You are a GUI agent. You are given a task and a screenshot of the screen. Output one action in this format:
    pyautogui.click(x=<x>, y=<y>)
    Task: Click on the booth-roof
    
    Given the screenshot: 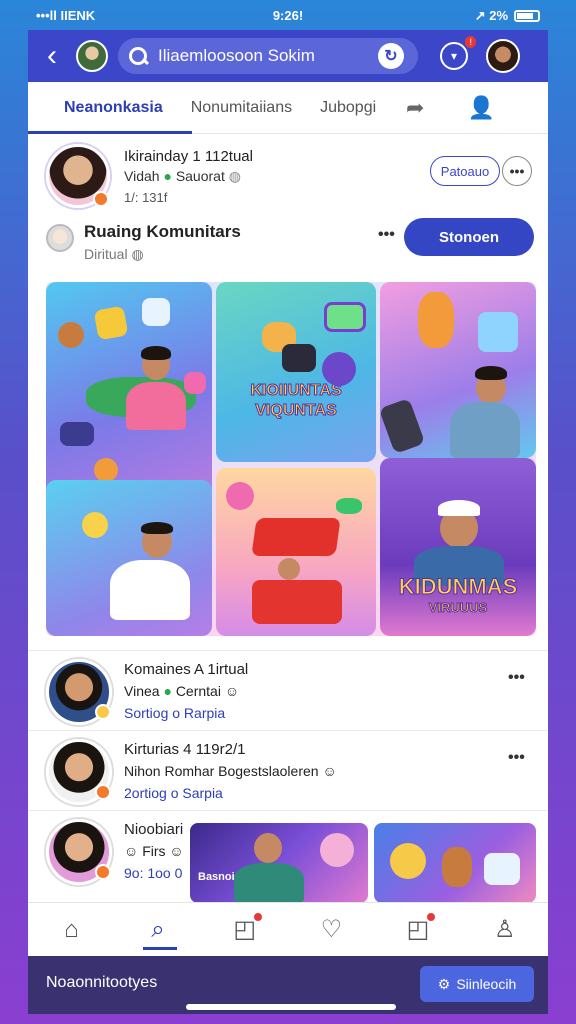 What is the action you would take?
    pyautogui.click(x=296, y=537)
    